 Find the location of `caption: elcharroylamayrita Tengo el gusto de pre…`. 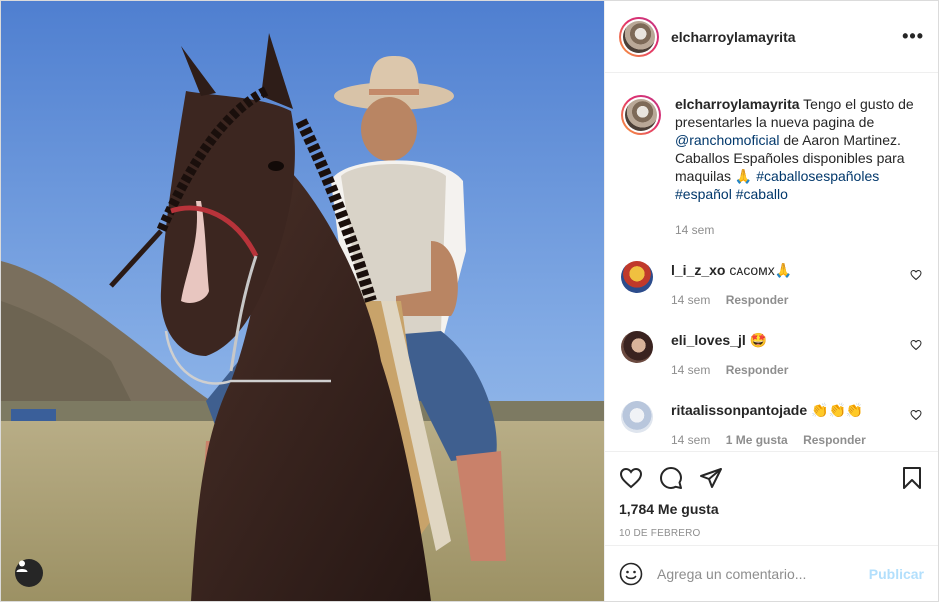

caption: elcharroylamayrita Tengo el gusto de pre… is located at coordinates (771, 167).